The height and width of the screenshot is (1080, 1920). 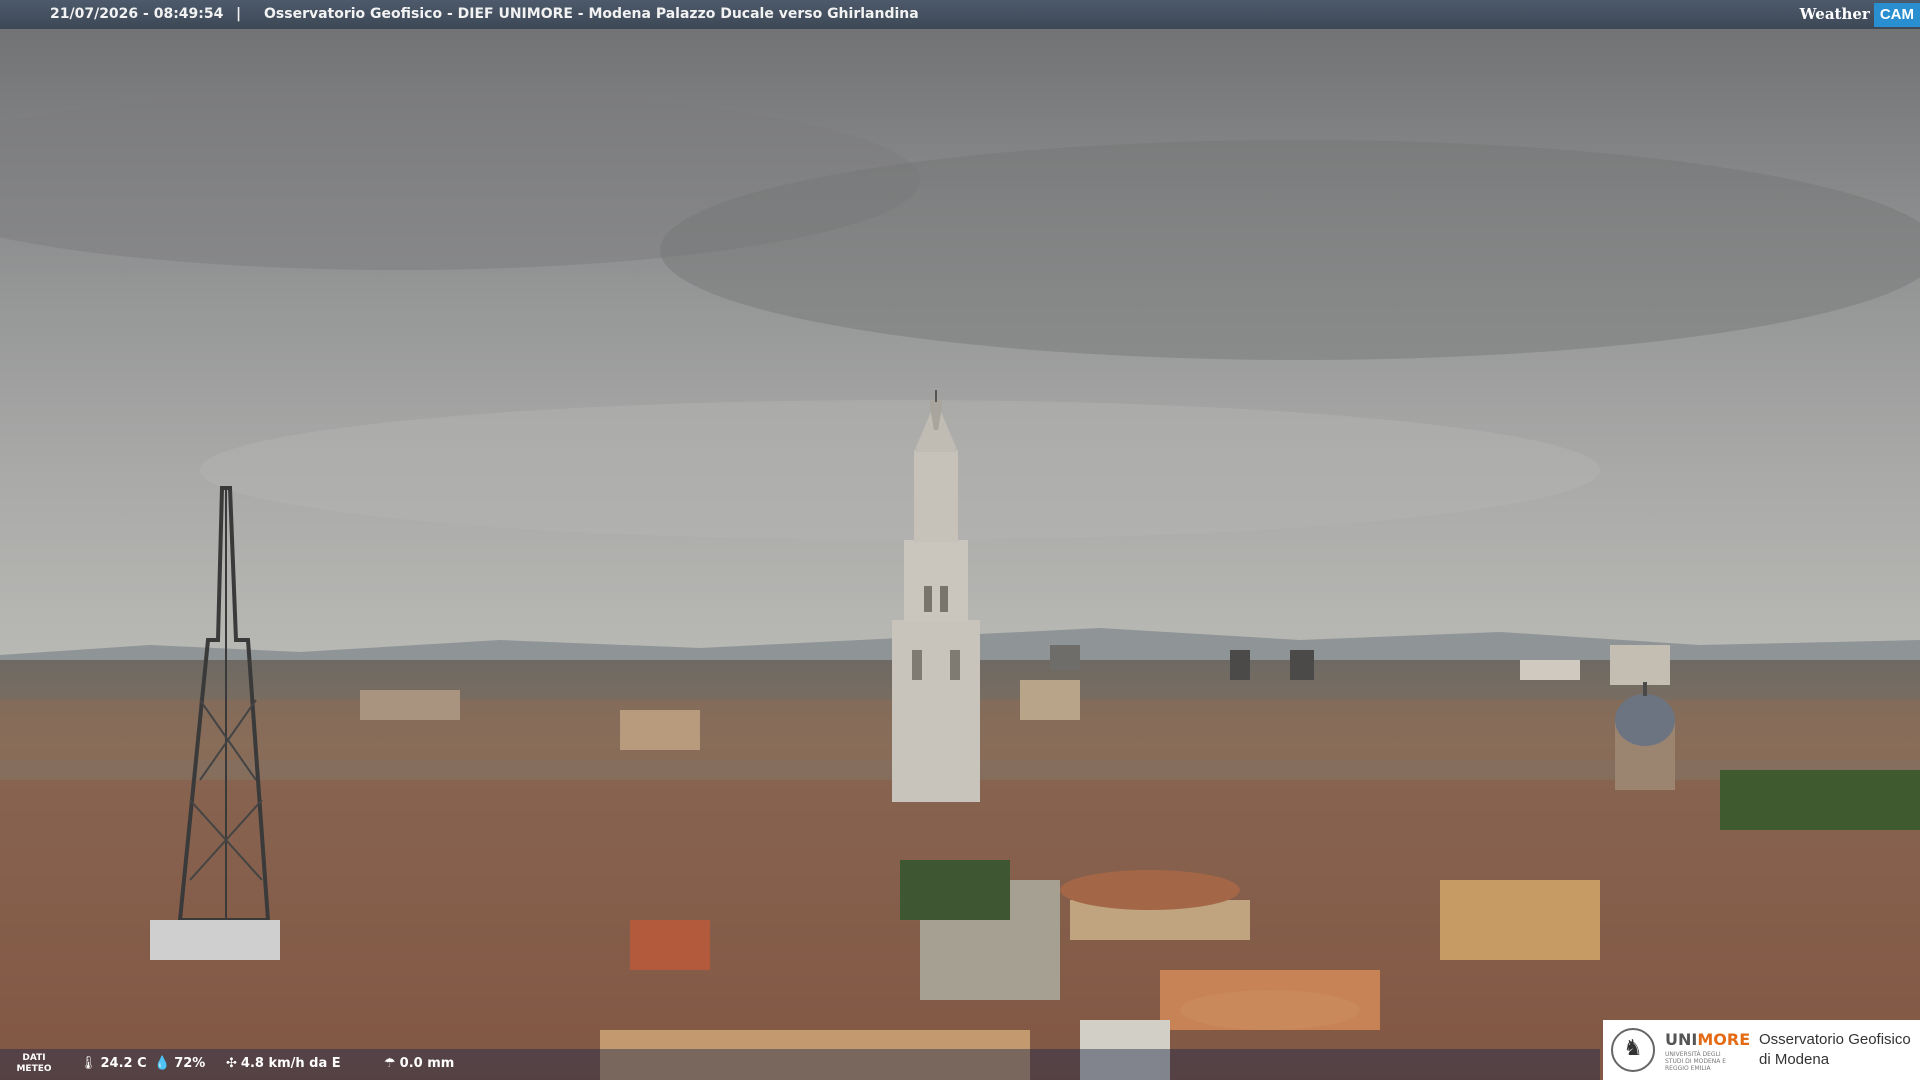 I want to click on wind-reading: ✣ 4.8 km/h da E, so click(x=283, y=1064).